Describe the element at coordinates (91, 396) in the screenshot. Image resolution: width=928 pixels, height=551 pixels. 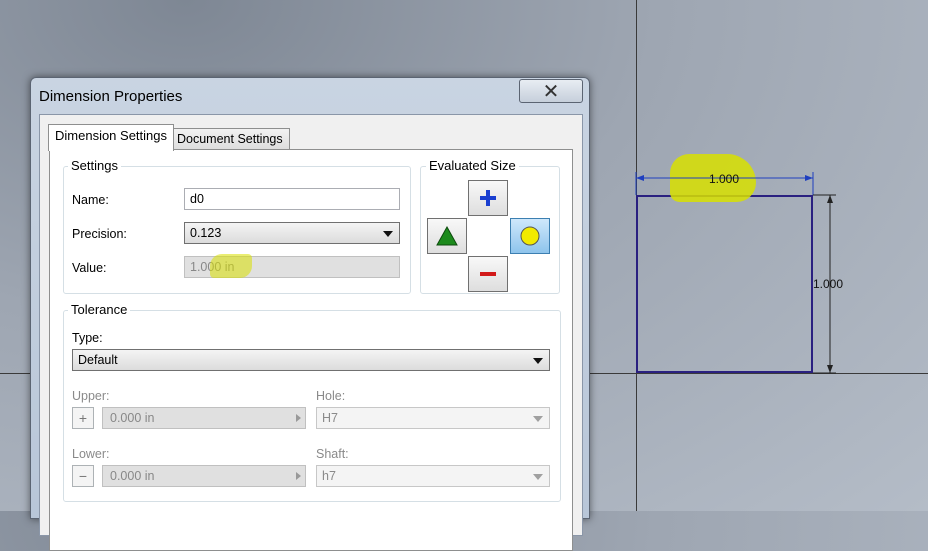
I see `upper-label: Upper:` at that location.